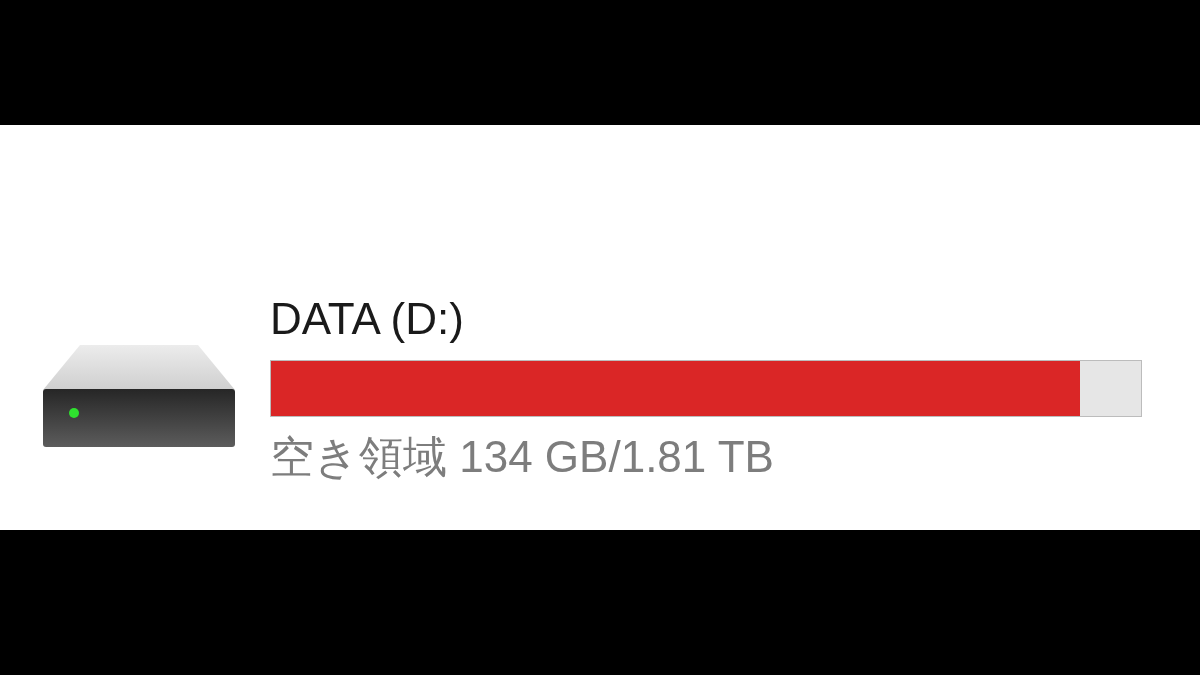  Describe the element at coordinates (139, 396) in the screenshot. I see `hard-drive-icon` at that location.